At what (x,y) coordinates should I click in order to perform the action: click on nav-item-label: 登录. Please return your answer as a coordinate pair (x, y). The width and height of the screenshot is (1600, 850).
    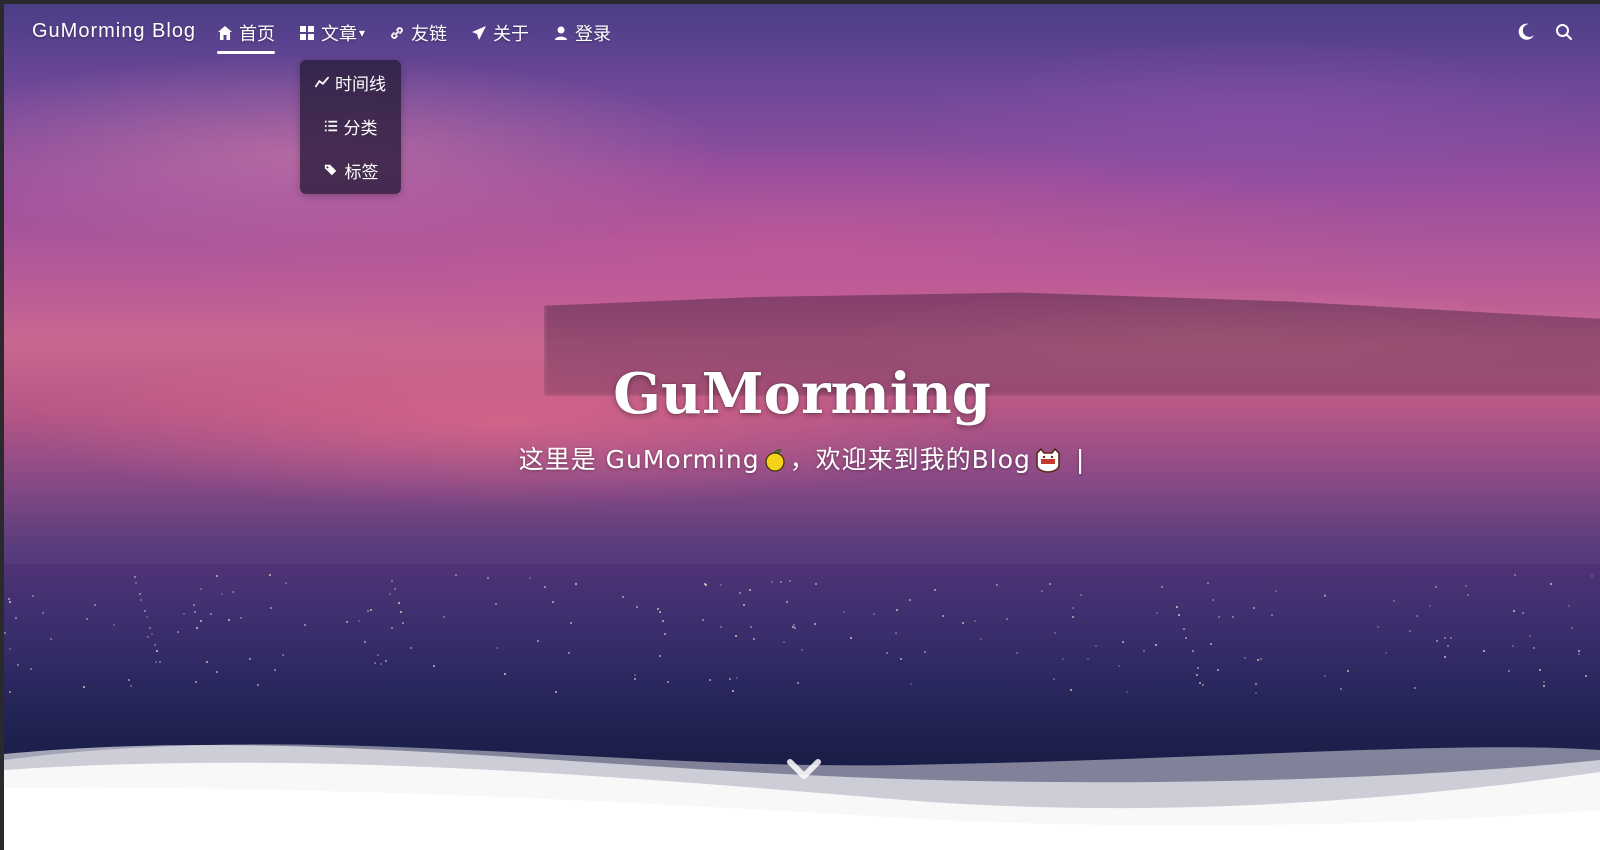
    Looking at the image, I should click on (593, 34).